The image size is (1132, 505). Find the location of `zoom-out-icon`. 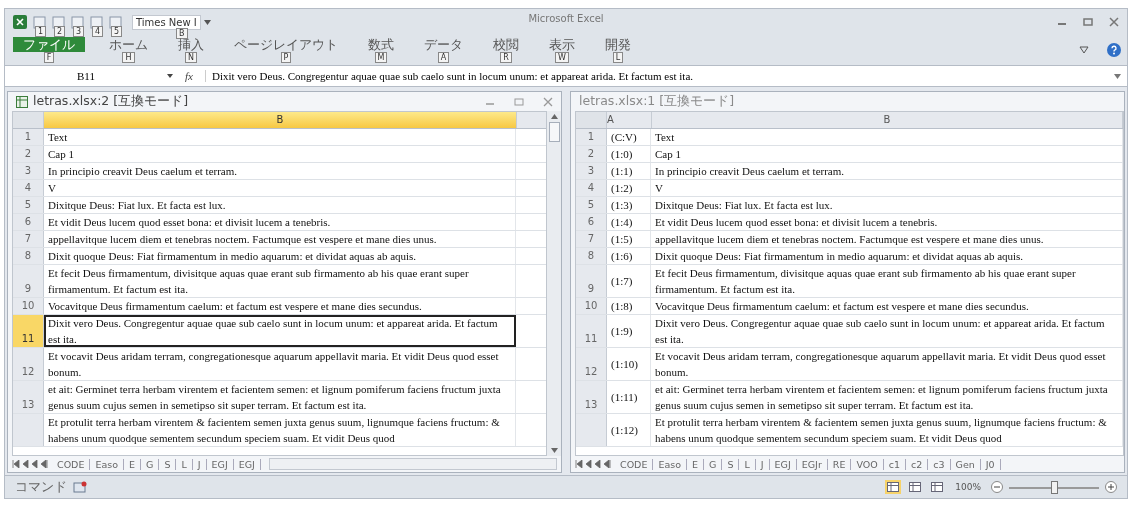

zoom-out-icon is located at coordinates (997, 487).